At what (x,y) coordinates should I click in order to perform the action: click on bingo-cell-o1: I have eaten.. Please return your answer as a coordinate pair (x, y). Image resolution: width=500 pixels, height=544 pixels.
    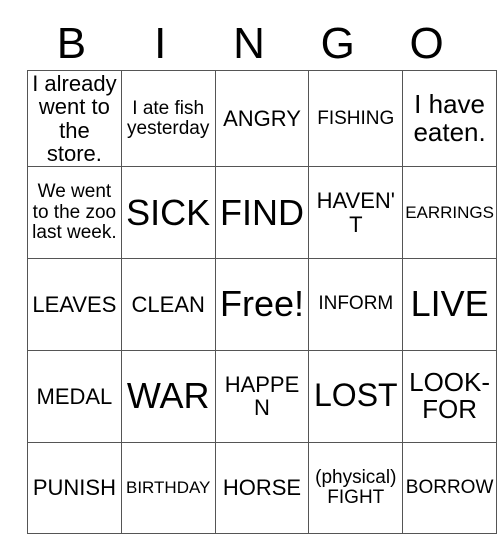
    Looking at the image, I should click on (449, 118).